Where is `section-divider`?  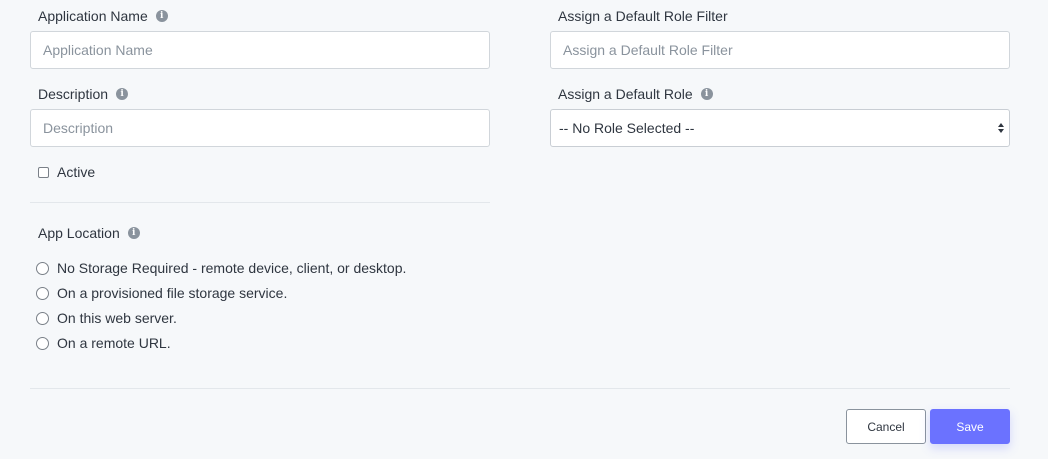 section-divider is located at coordinates (260, 202).